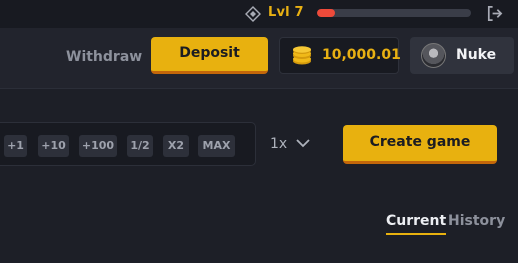 The image size is (518, 263). Describe the element at coordinates (278, 144) in the screenshot. I see `multiplier-select: 1x` at that location.